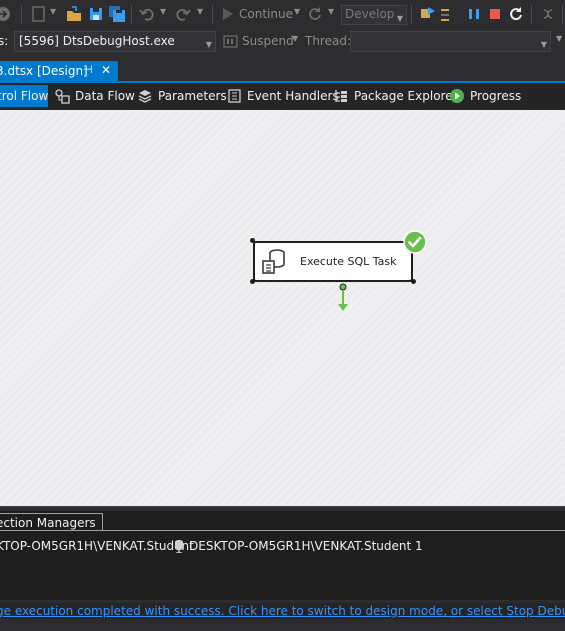  I want to click on solution-configuration-dropdown: Develop ▼, so click(374, 15).